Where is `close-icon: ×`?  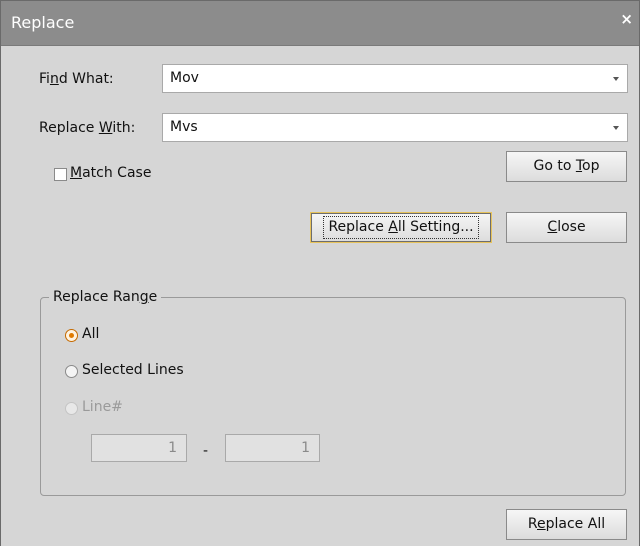
close-icon: × is located at coordinates (626, 19).